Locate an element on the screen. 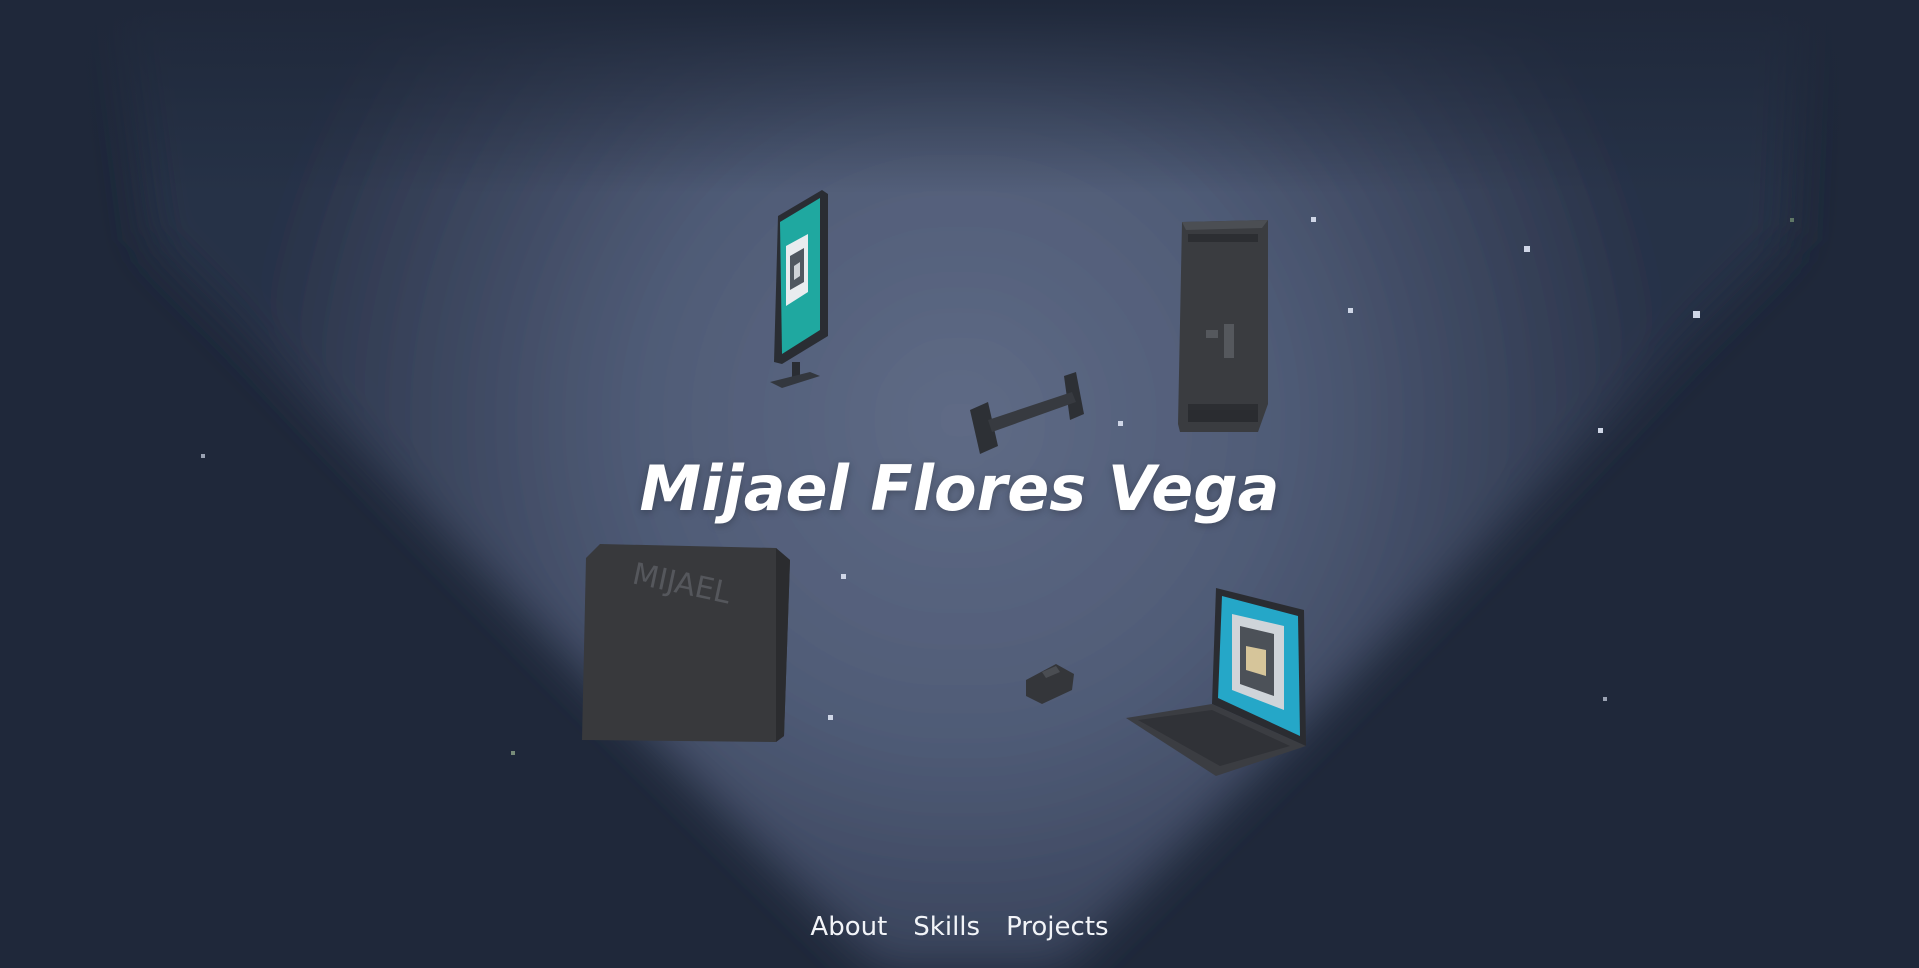 The height and width of the screenshot is (968, 1919). monitor-icon is located at coordinates (799, 289).